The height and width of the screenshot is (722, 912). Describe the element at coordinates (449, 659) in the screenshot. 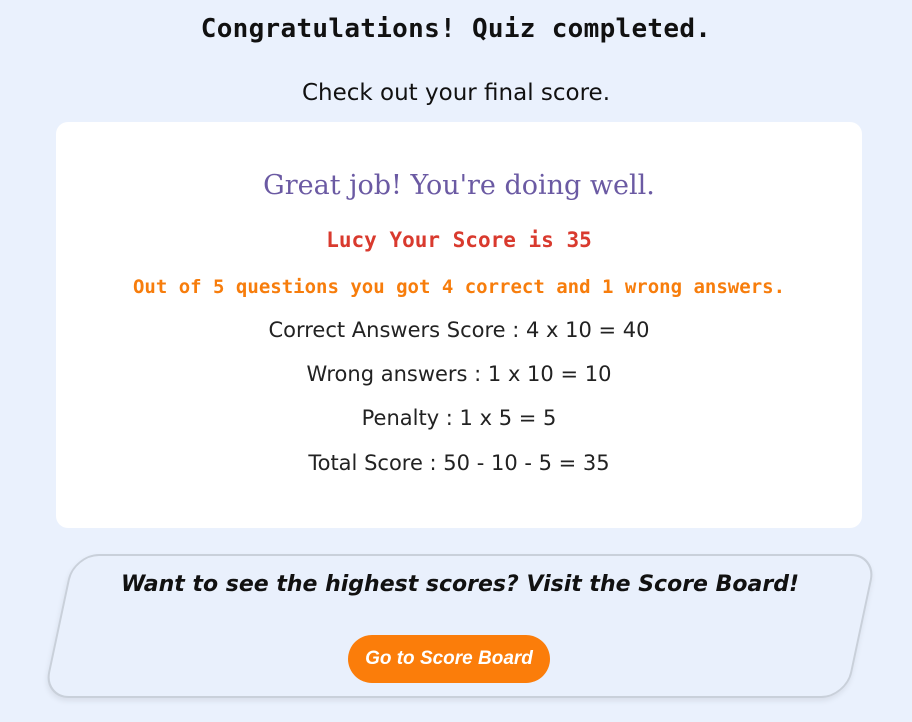

I see `go-to-score-board-button: Go to Score Board` at that location.